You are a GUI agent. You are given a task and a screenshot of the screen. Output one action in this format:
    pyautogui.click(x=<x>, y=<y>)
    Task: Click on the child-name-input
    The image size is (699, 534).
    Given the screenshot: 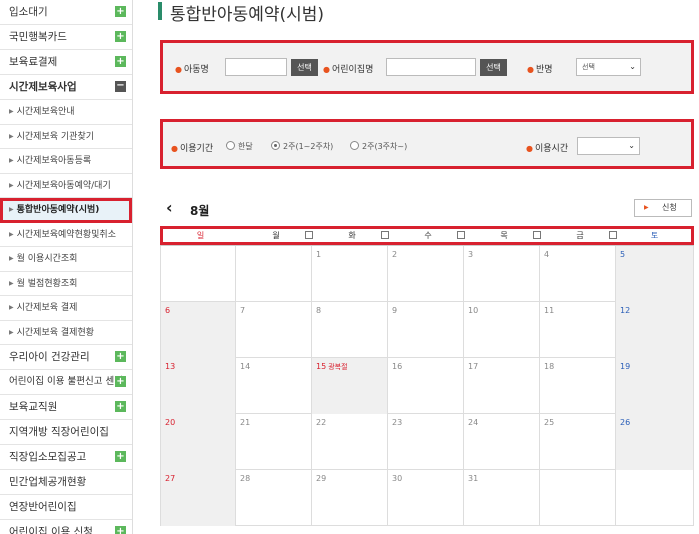 What is the action you would take?
    pyautogui.click(x=256, y=67)
    